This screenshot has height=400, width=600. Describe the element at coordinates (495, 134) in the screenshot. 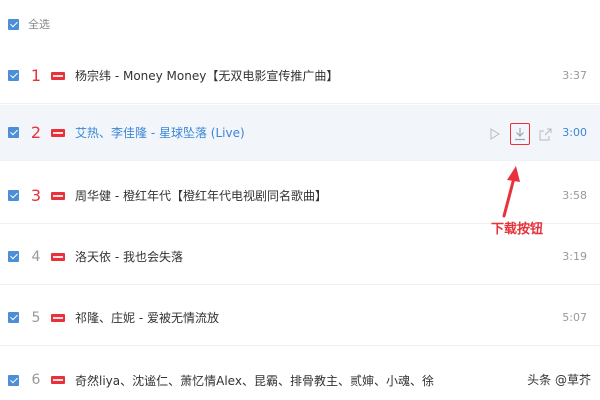

I see `play-icon` at that location.